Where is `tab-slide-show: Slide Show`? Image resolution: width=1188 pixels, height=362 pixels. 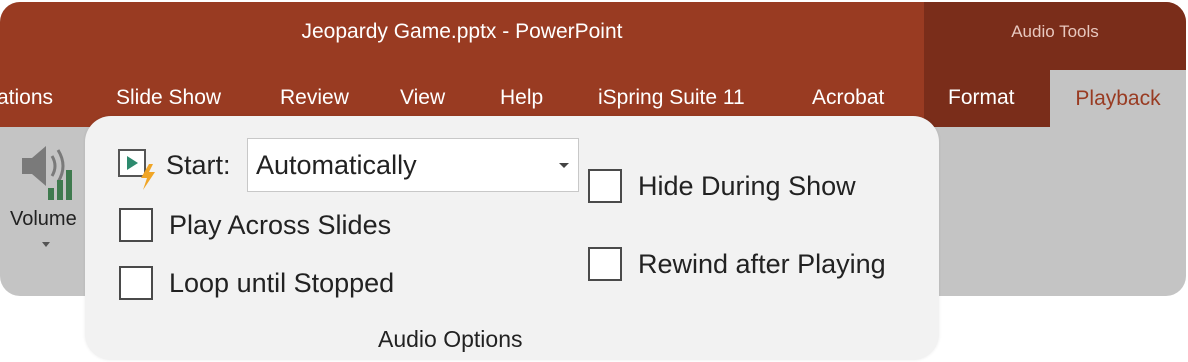
tab-slide-show: Slide Show is located at coordinates (168, 98).